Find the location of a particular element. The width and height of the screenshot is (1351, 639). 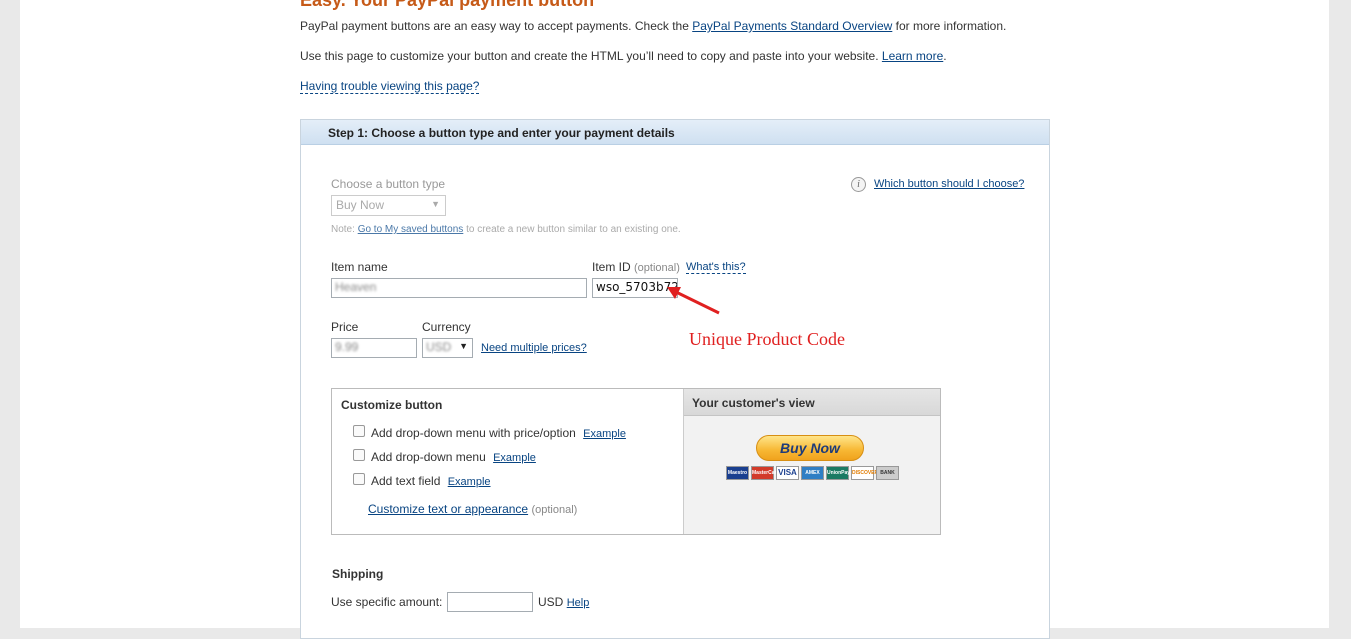

option-row-3: Add text field Example is located at coordinates (431, 481).